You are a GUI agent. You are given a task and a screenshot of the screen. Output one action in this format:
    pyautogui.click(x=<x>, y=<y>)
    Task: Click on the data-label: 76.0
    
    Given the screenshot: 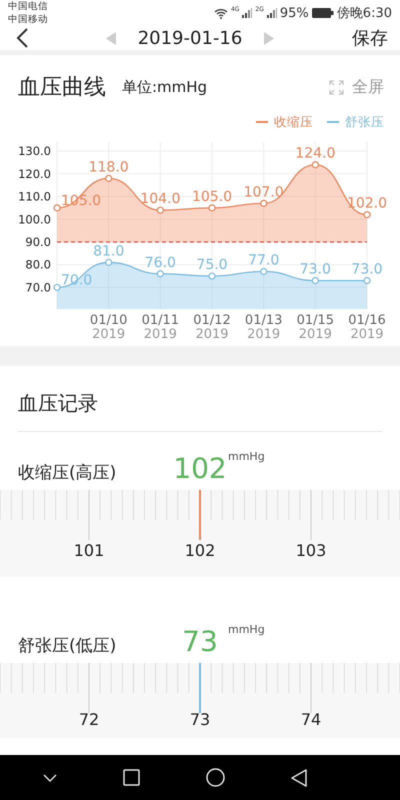 What is the action you would take?
    pyautogui.click(x=160, y=262)
    